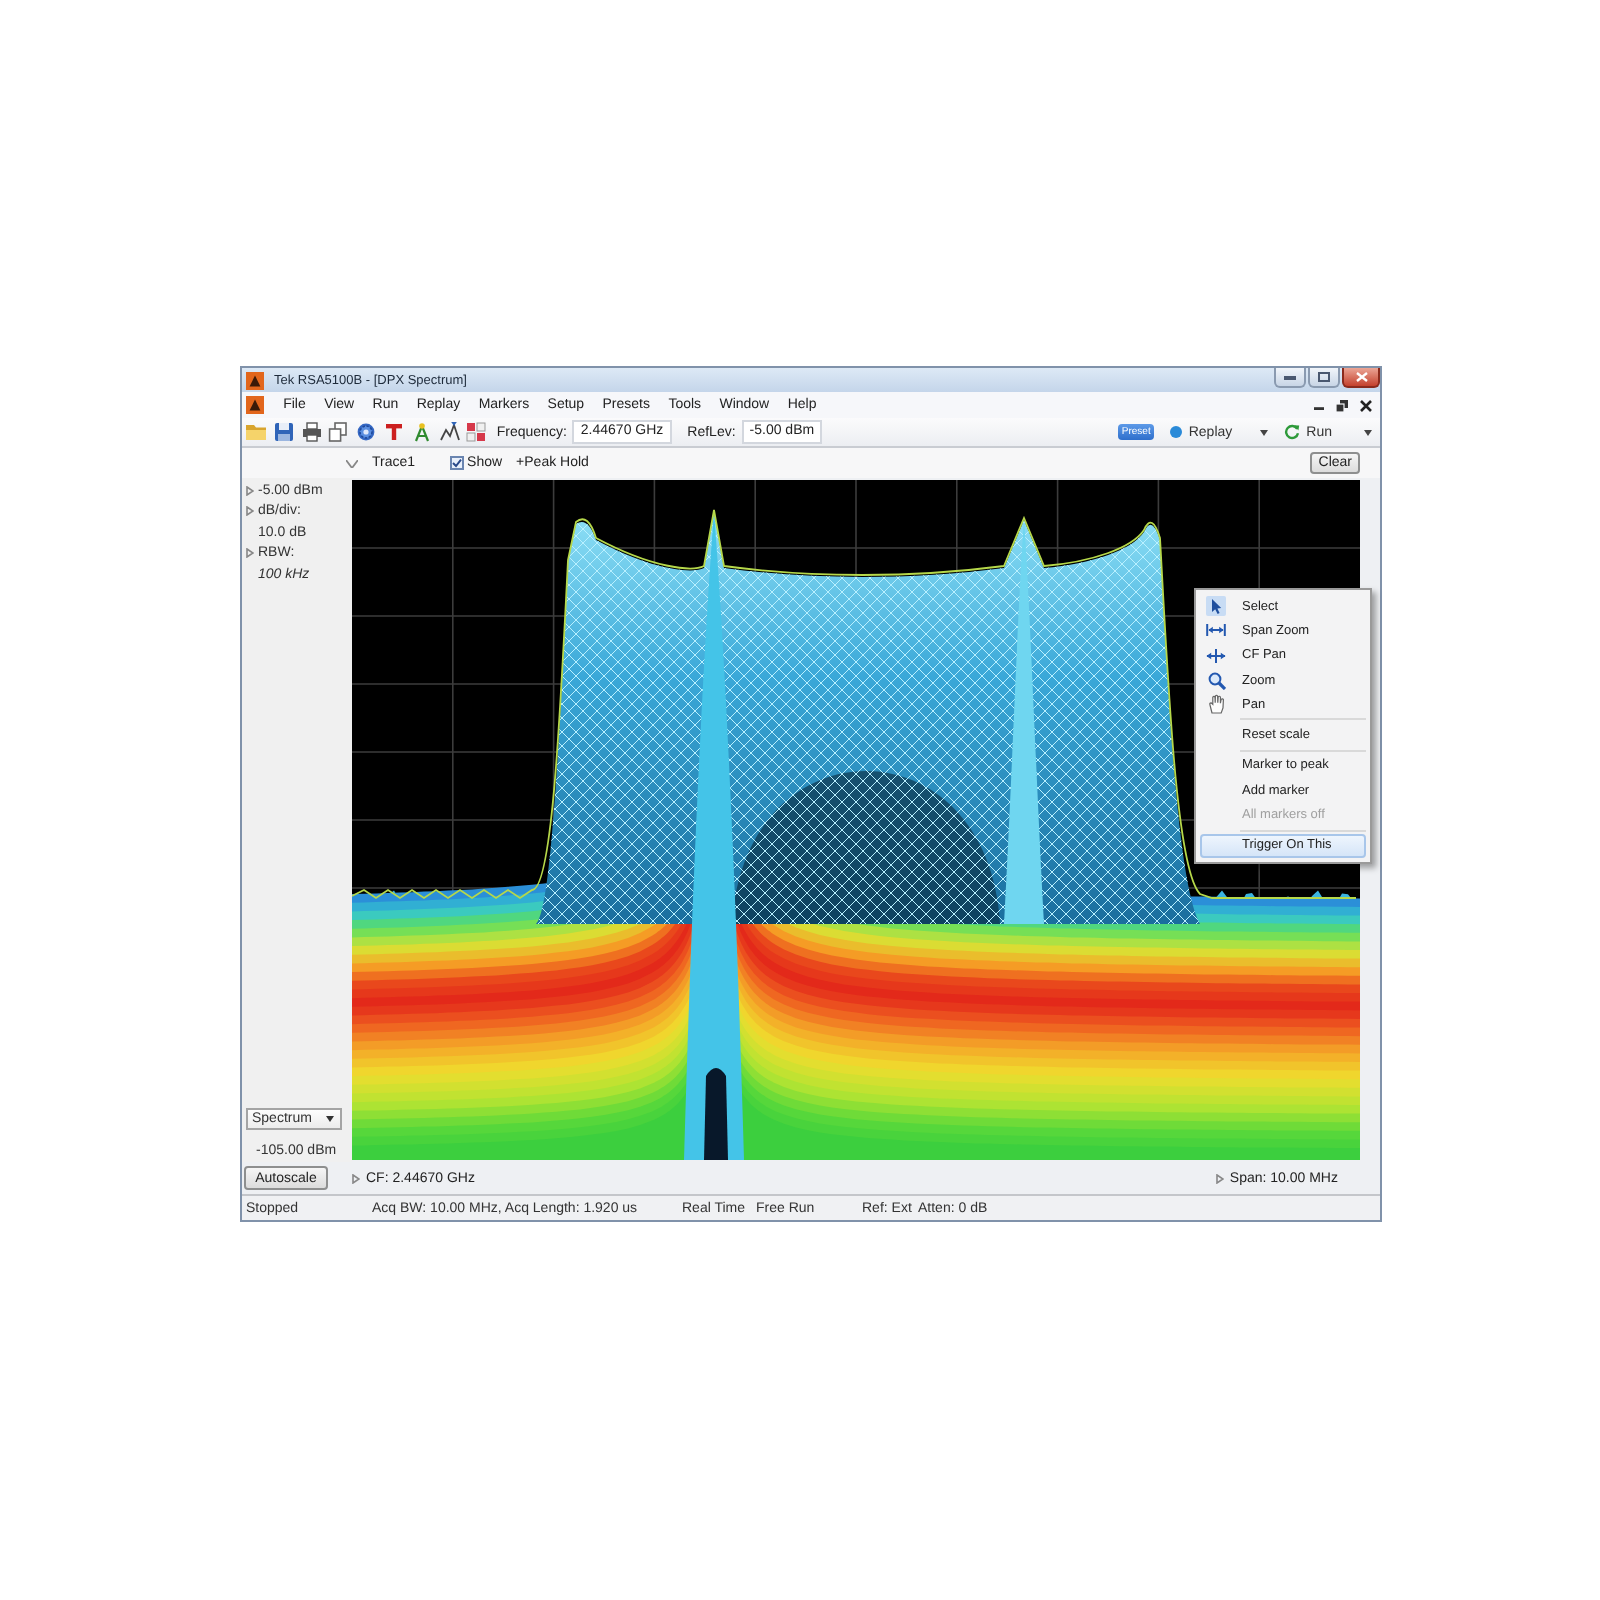 The height and width of the screenshot is (1600, 1600). Describe the element at coordinates (311, 432) in the screenshot. I see `printer-icon` at that location.